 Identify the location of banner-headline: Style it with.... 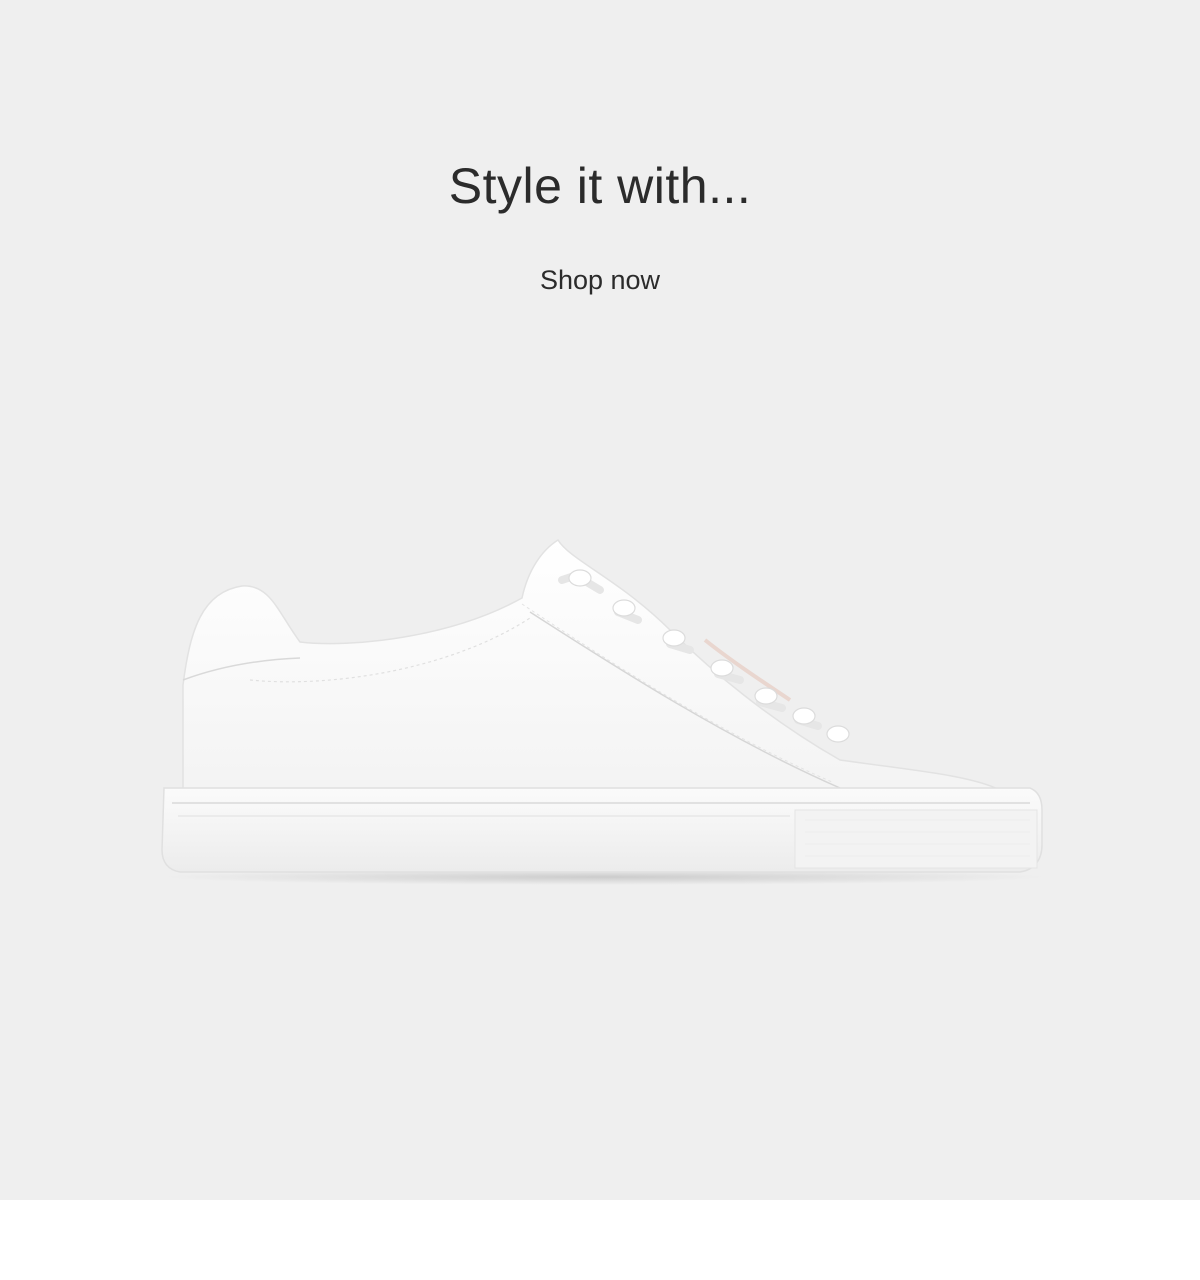
(600, 186).